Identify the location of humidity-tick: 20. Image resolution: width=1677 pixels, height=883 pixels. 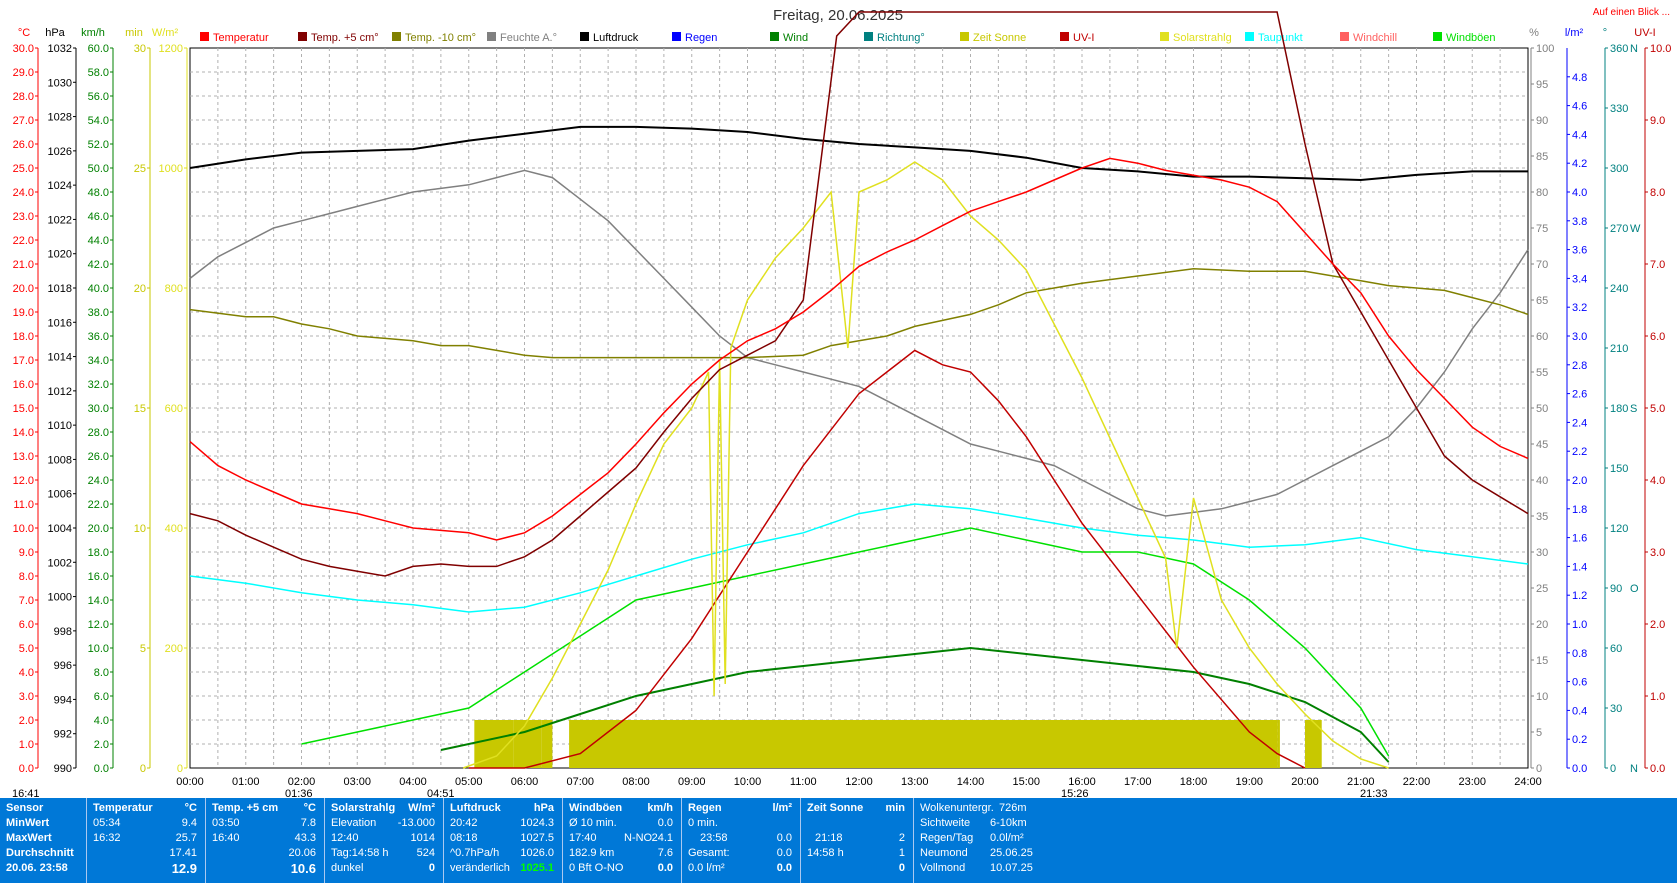
(1542, 625).